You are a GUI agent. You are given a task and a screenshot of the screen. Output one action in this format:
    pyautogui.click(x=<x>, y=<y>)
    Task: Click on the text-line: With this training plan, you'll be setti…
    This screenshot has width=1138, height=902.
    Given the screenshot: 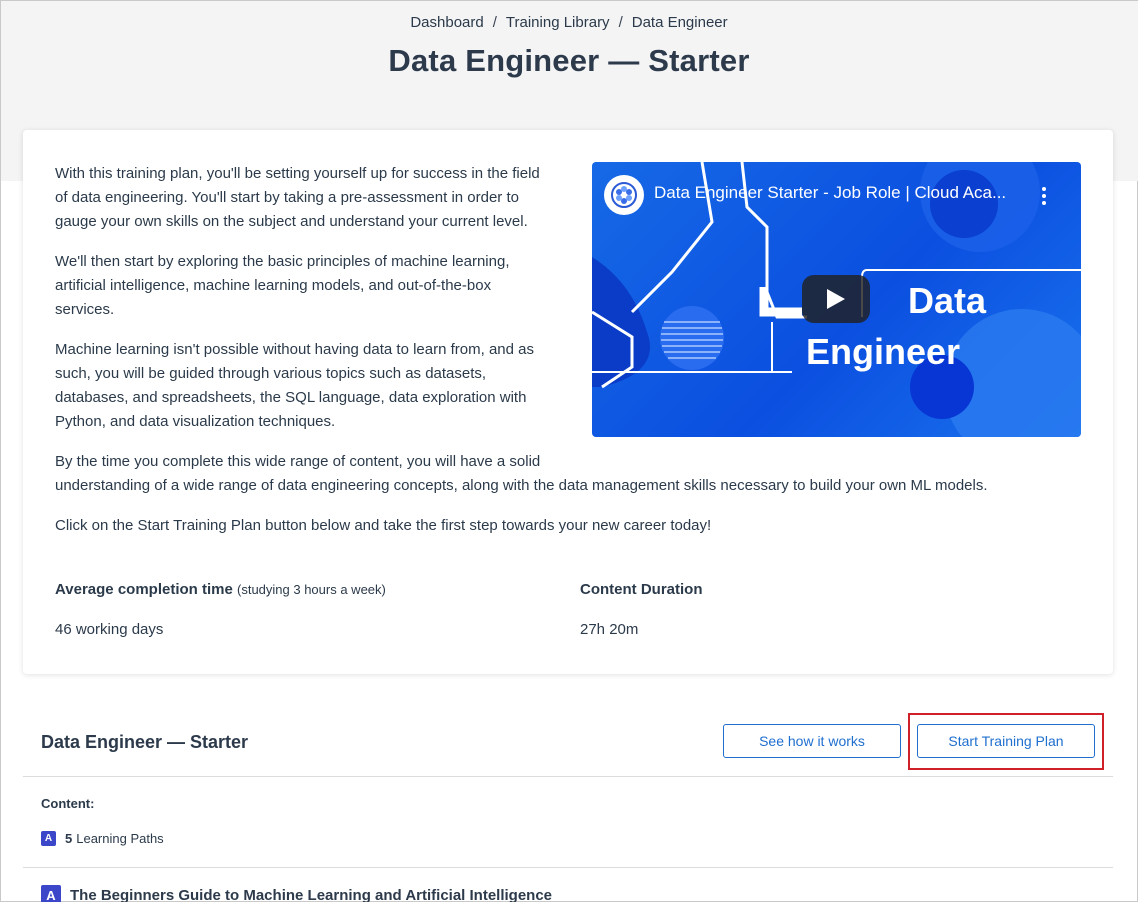 What is the action you would take?
    pyautogui.click(x=297, y=173)
    